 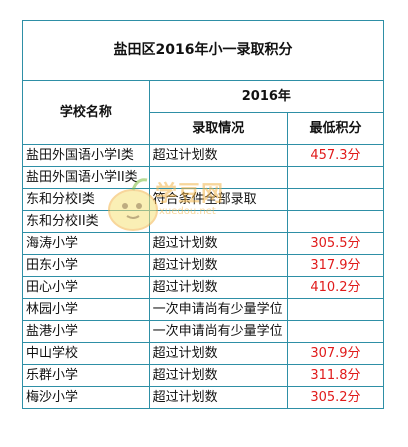 I want to click on school-name-header: 学校名称, so click(x=86, y=112).